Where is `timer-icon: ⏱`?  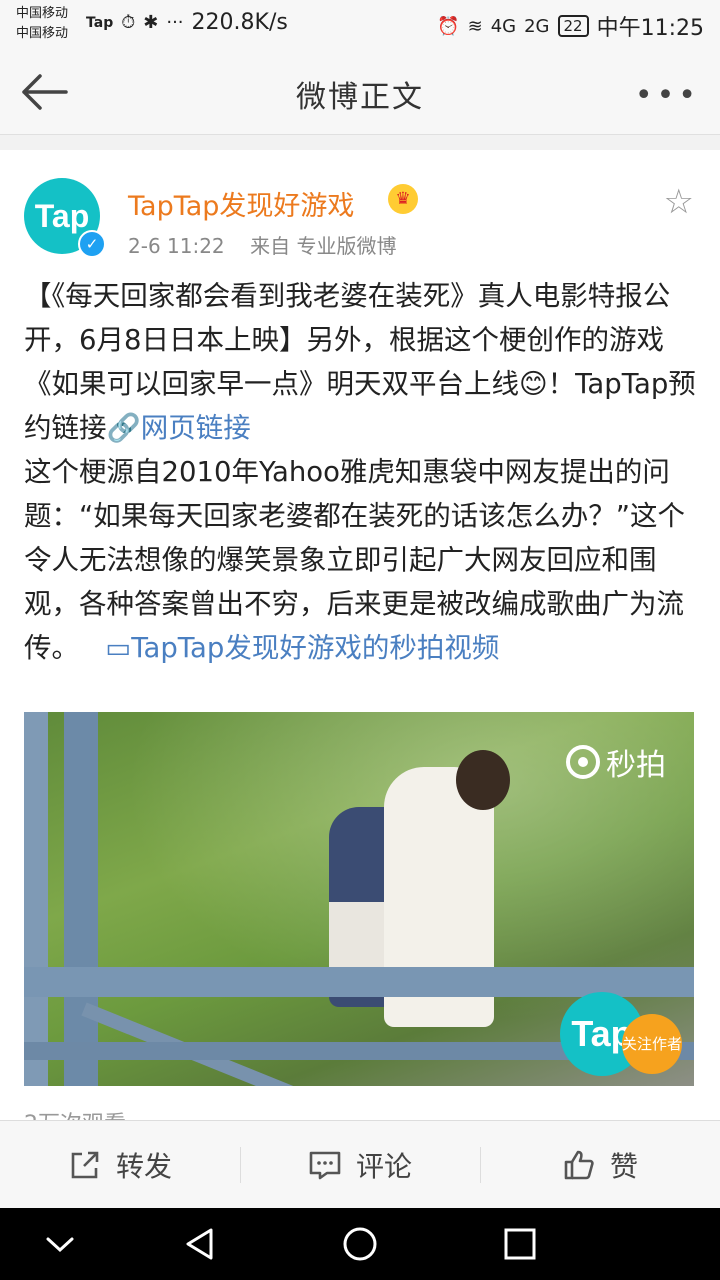
timer-icon: ⏱ is located at coordinates (128, 22).